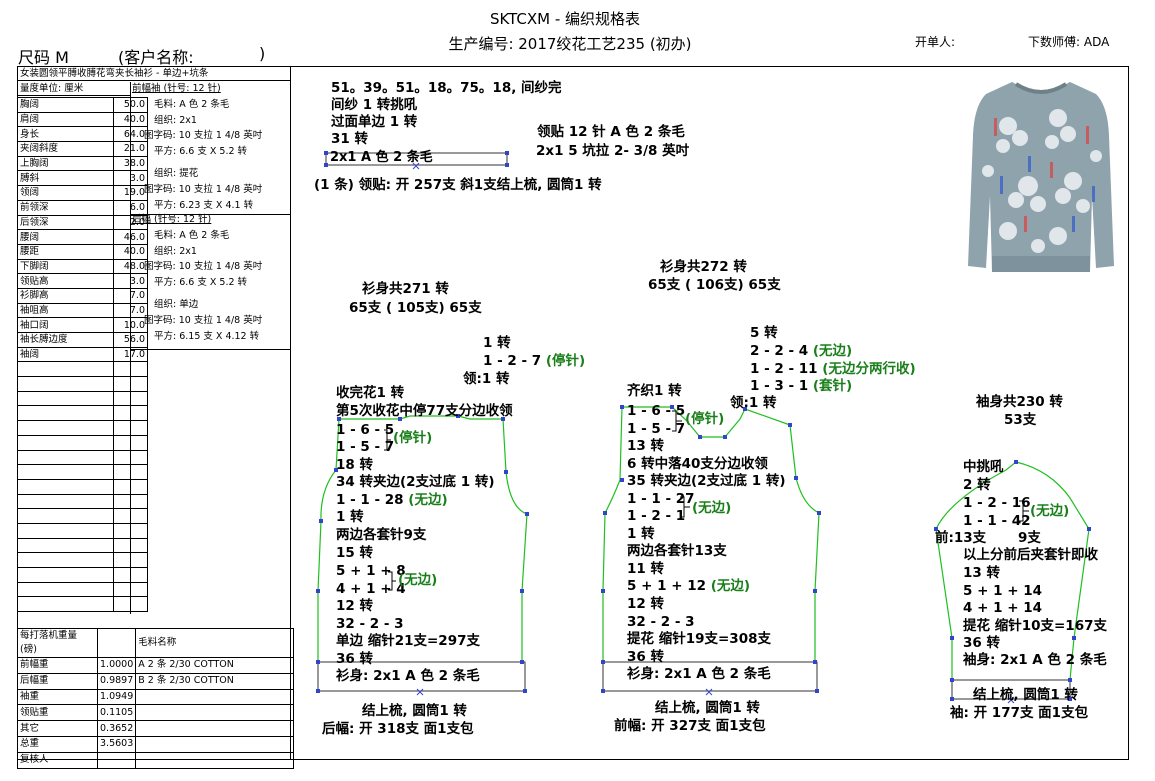 Image resolution: width=1155 pixels, height=781 pixels. I want to click on back-line: 15 转, so click(354, 553).